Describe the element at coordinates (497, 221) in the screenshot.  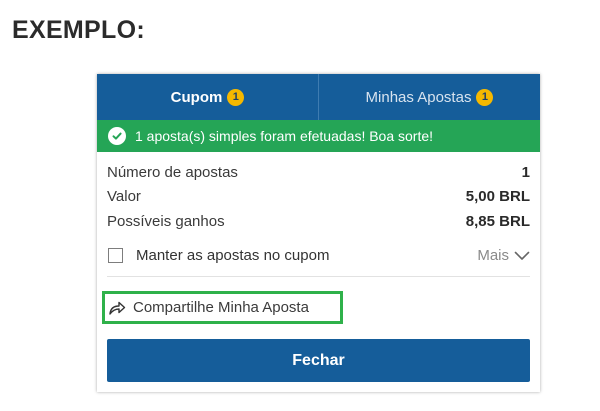
I see `winnings-value: 8,85 BRL` at that location.